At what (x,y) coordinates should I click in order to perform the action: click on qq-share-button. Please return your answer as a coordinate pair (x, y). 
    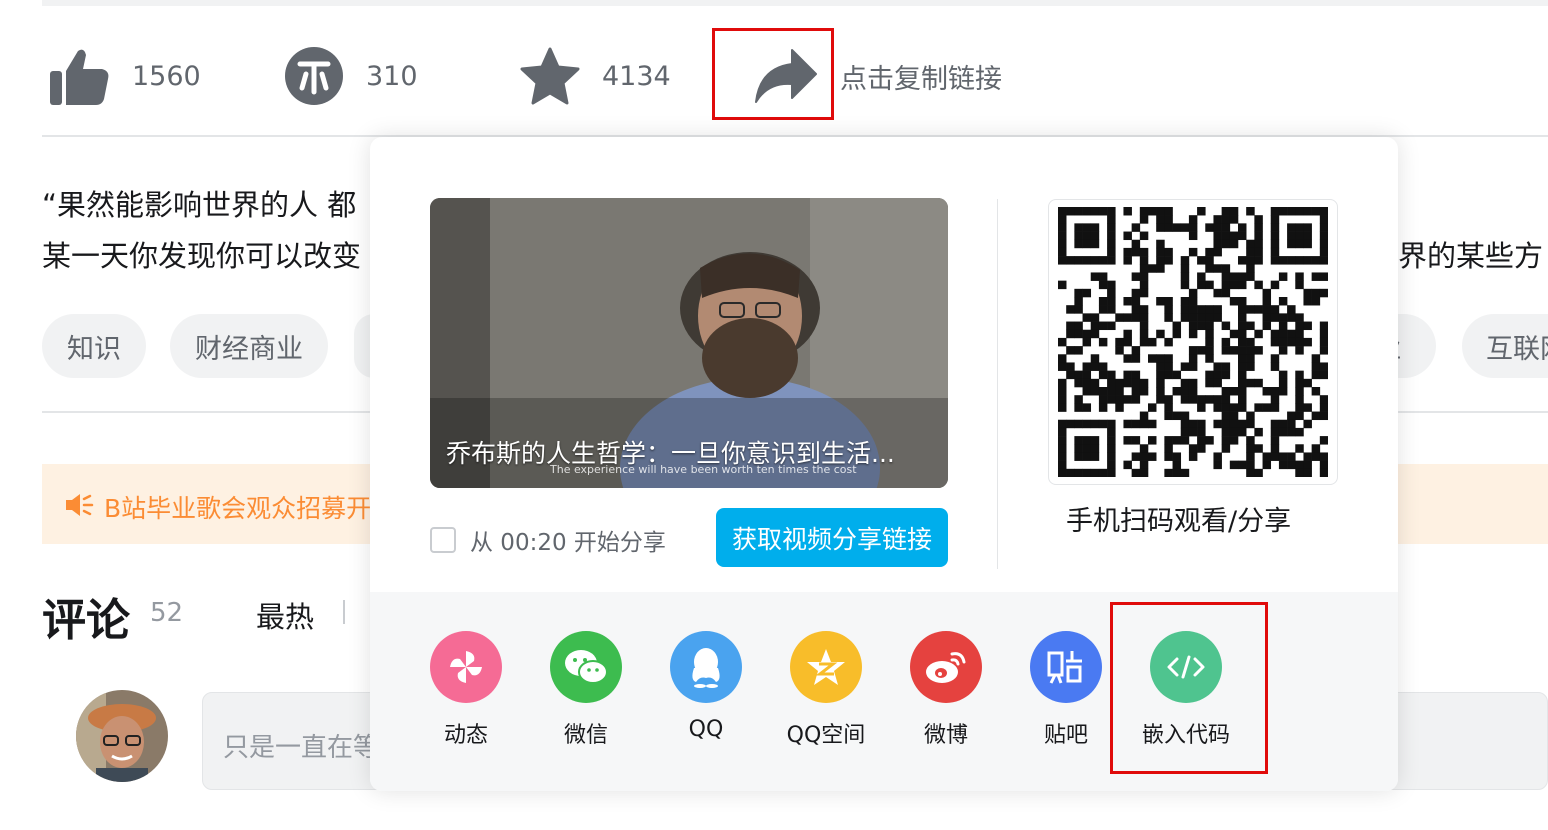
    Looking at the image, I should click on (706, 667).